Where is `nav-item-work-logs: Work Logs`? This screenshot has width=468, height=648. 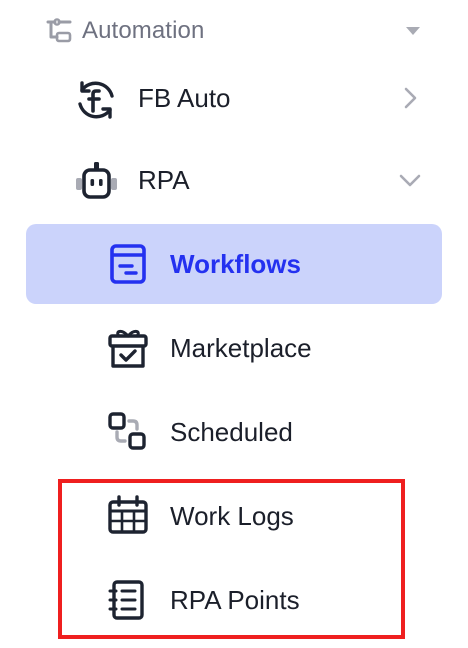
nav-item-work-logs: Work Logs is located at coordinates (234, 516).